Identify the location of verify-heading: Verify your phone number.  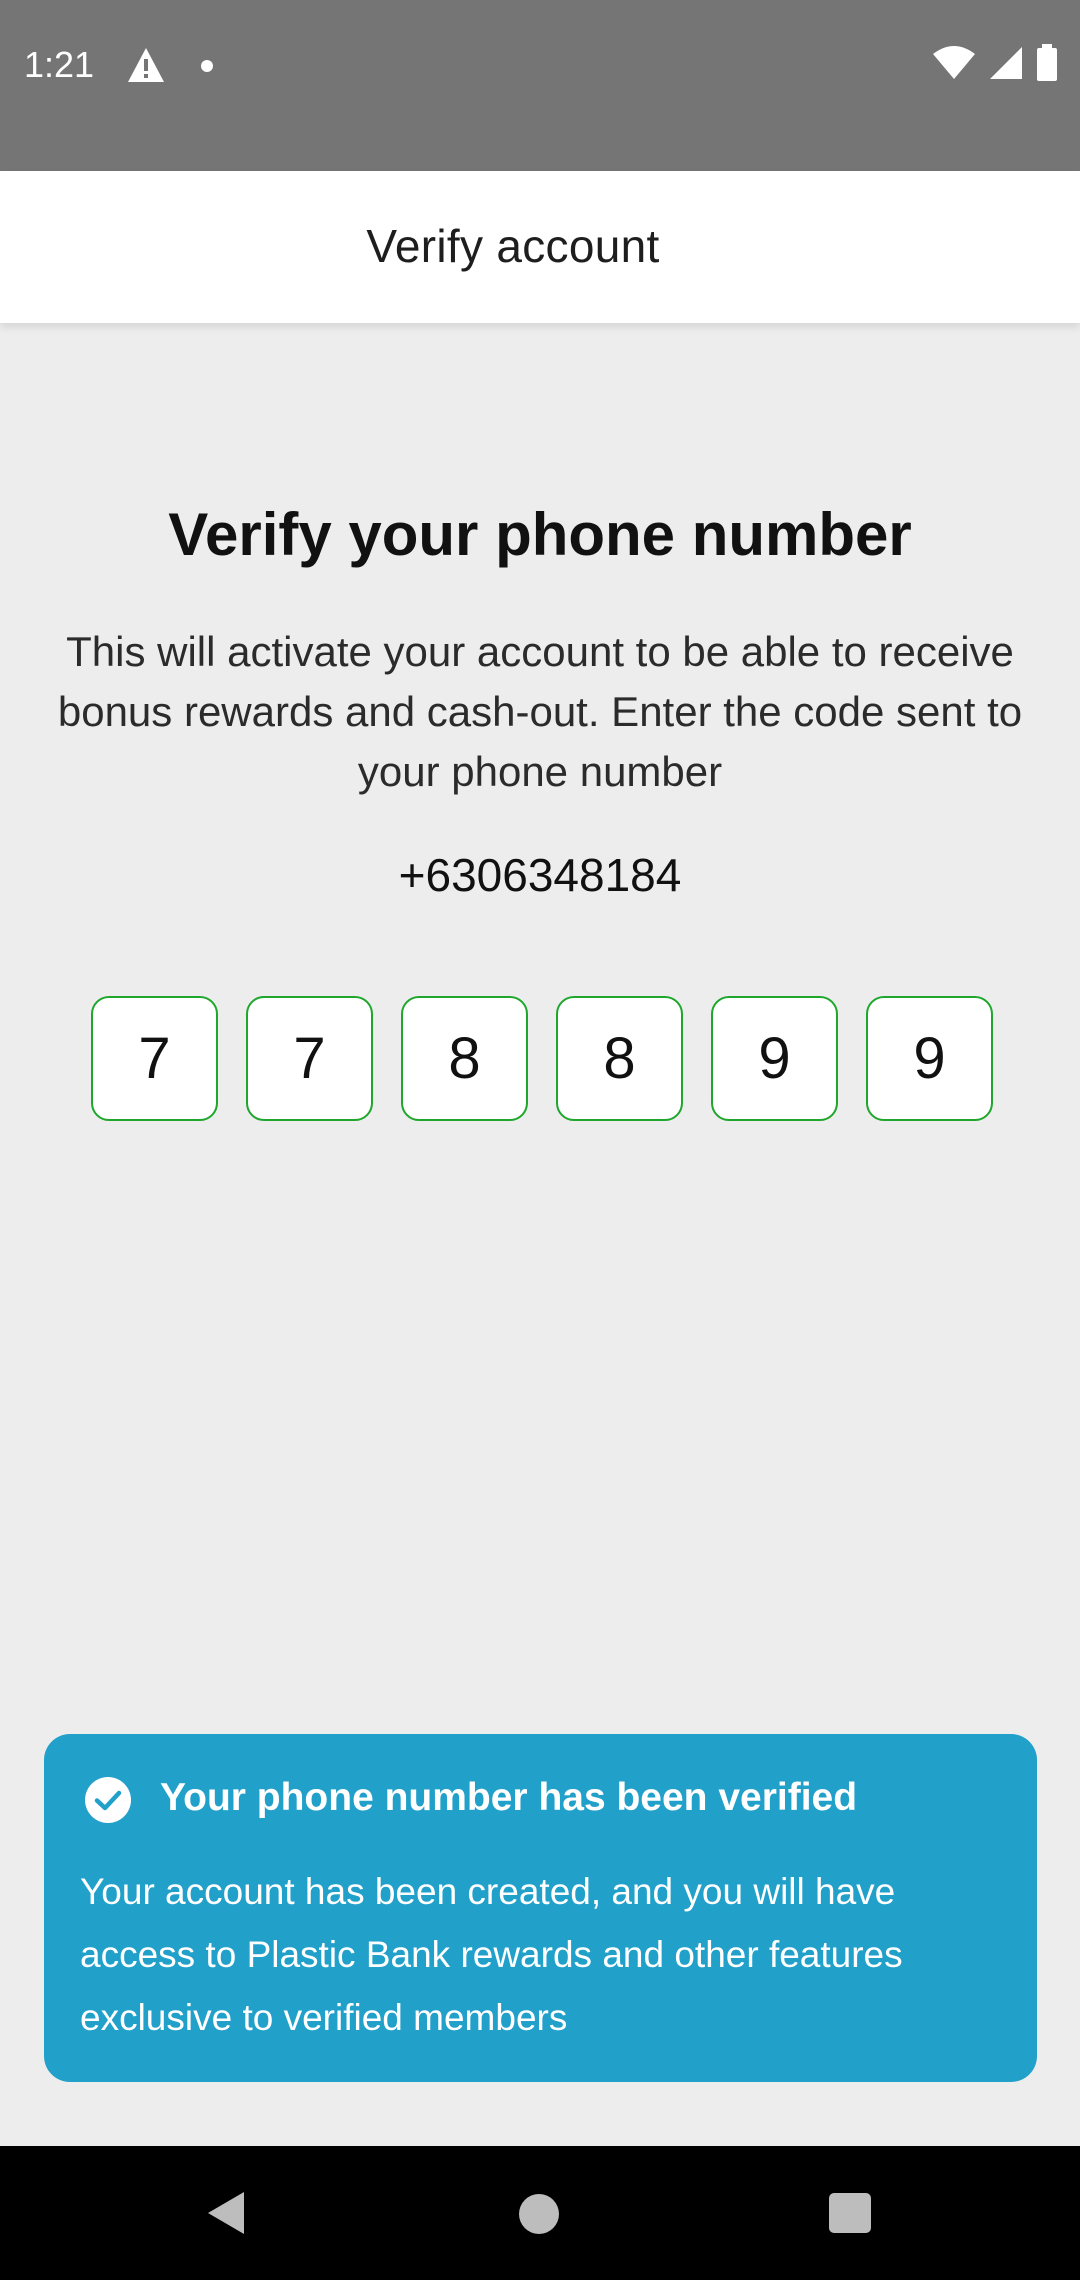
(540, 534).